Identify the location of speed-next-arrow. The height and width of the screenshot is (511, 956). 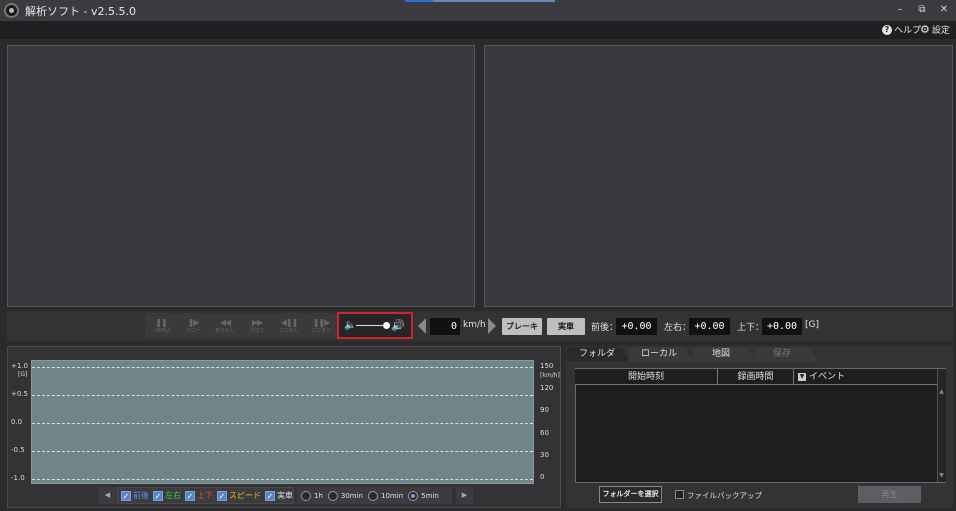
(492, 326).